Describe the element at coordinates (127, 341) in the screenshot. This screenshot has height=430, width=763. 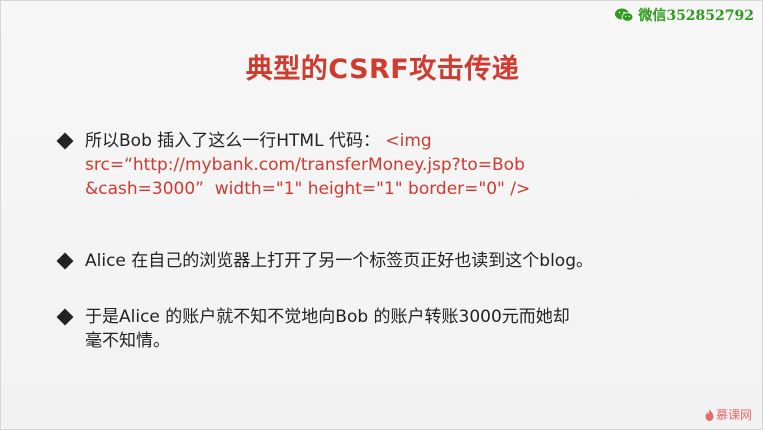
I see `bullet-line: 毫不知情。` at that location.